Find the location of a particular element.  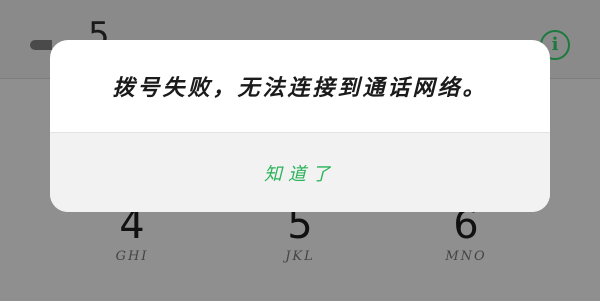

back-icon is located at coordinates (41, 45).